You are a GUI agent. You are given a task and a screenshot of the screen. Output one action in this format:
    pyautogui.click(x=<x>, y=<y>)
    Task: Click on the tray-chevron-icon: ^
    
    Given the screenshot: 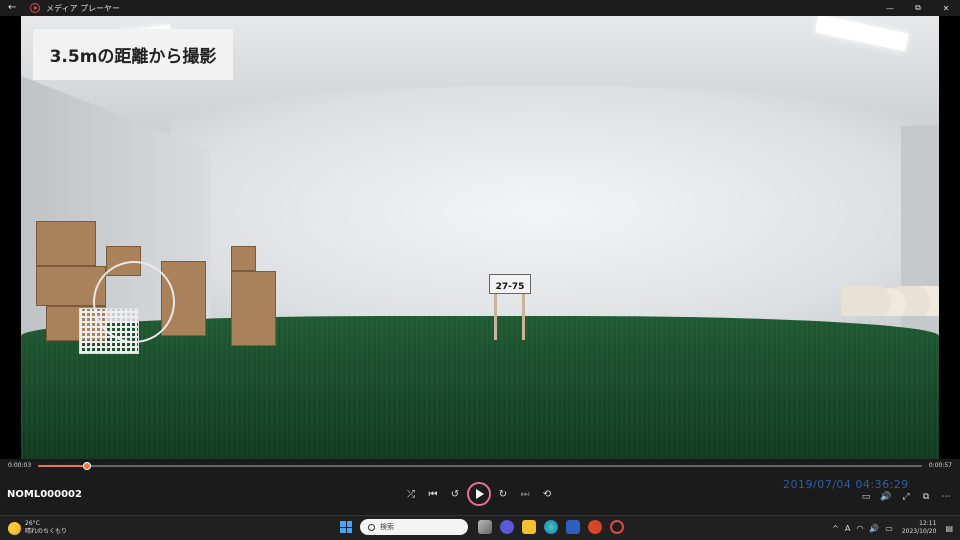 What is the action you would take?
    pyautogui.click(x=835, y=528)
    